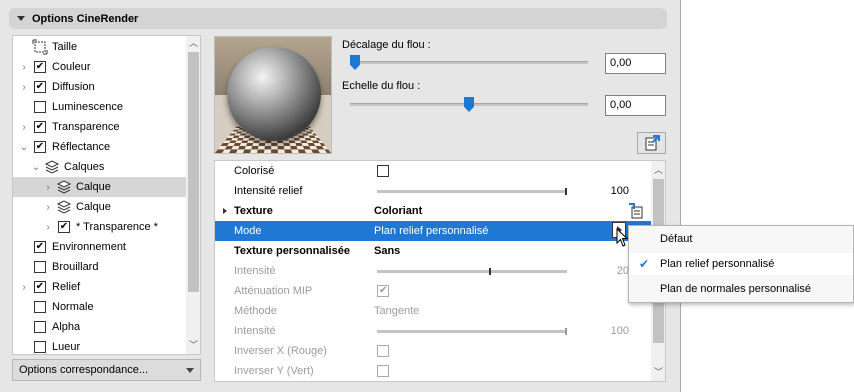 The height and width of the screenshot is (392, 854). What do you see at coordinates (635, 105) in the screenshot?
I see `blur-scale-field: 0,00` at bounding box center [635, 105].